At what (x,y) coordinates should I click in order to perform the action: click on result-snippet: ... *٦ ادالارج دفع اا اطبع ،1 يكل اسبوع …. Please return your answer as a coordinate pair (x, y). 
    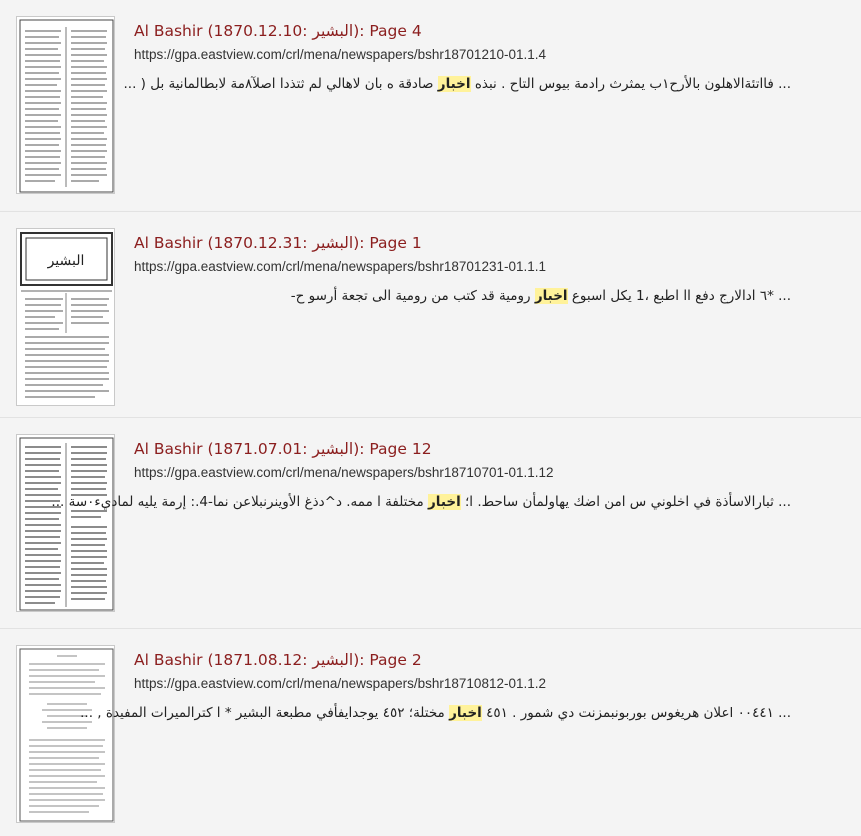
    Looking at the image, I should click on (541, 296).